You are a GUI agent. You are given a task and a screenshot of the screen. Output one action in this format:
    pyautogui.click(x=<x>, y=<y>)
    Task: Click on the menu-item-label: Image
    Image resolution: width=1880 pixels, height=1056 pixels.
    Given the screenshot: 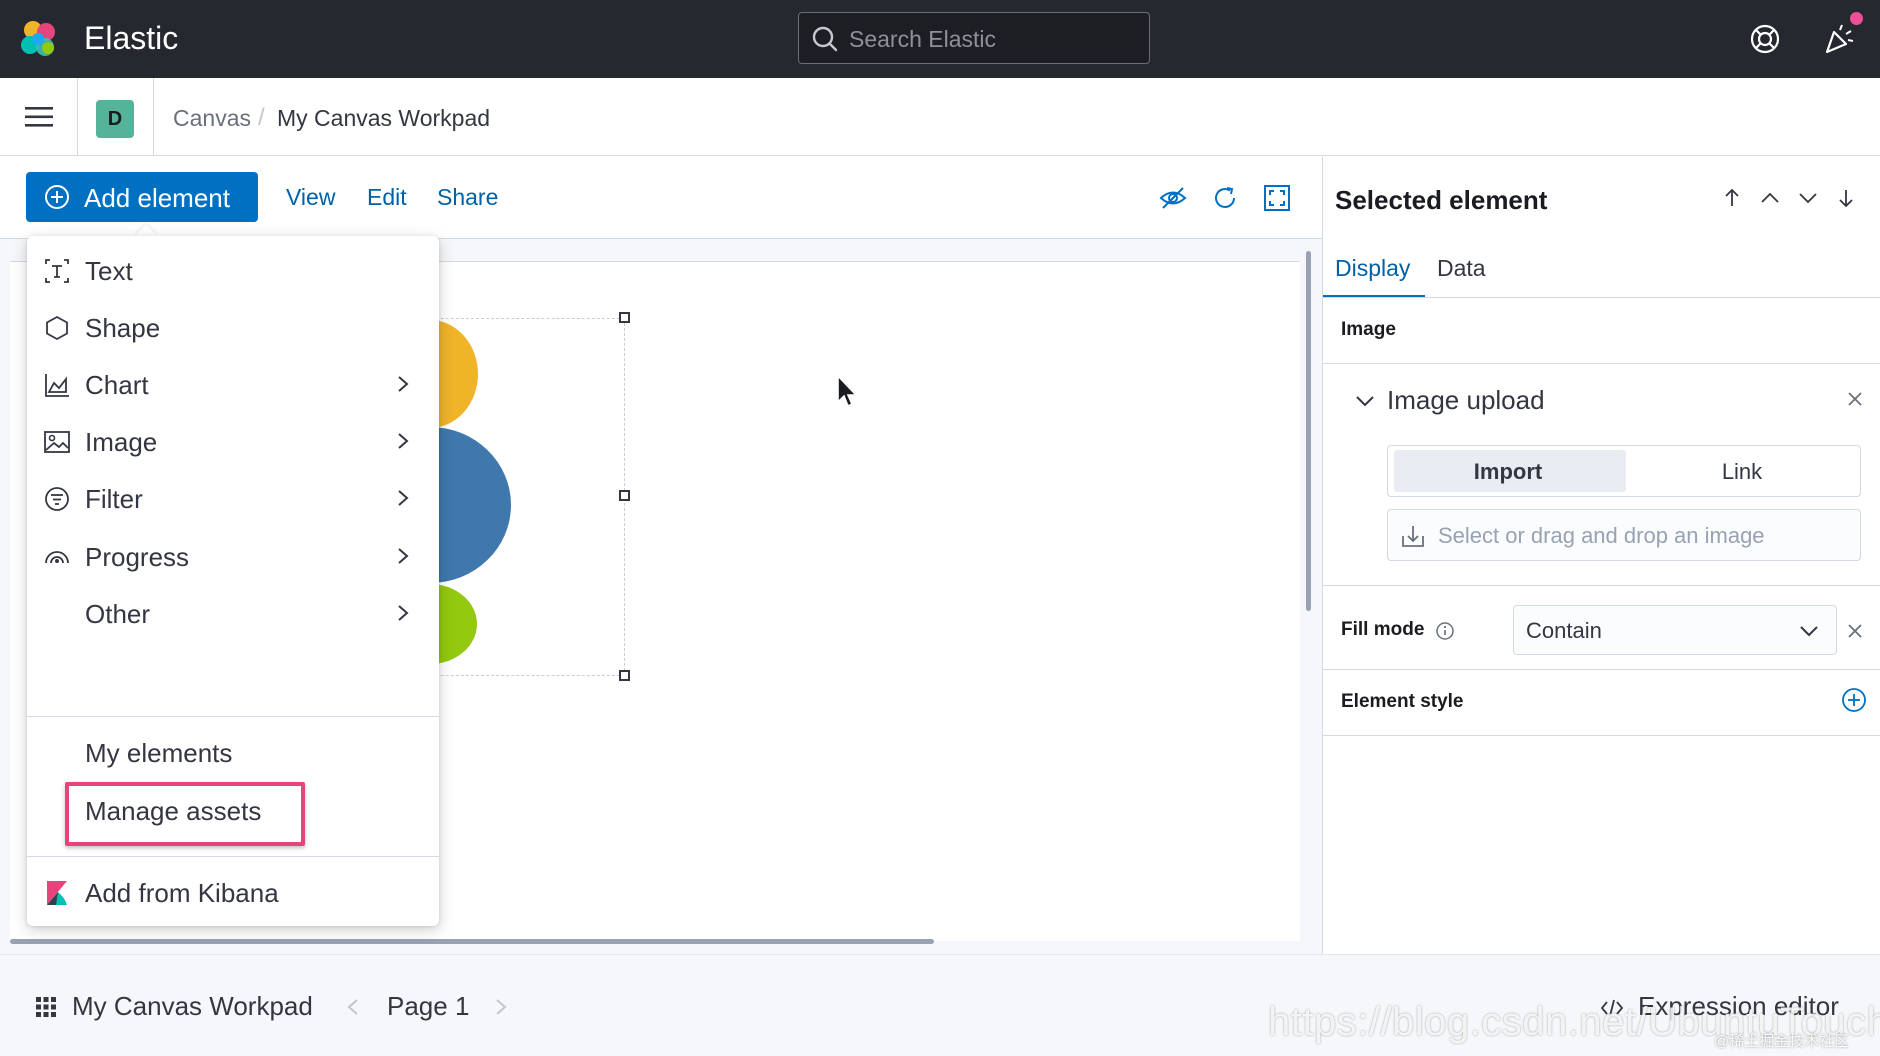 What is the action you would take?
    pyautogui.click(x=121, y=442)
    